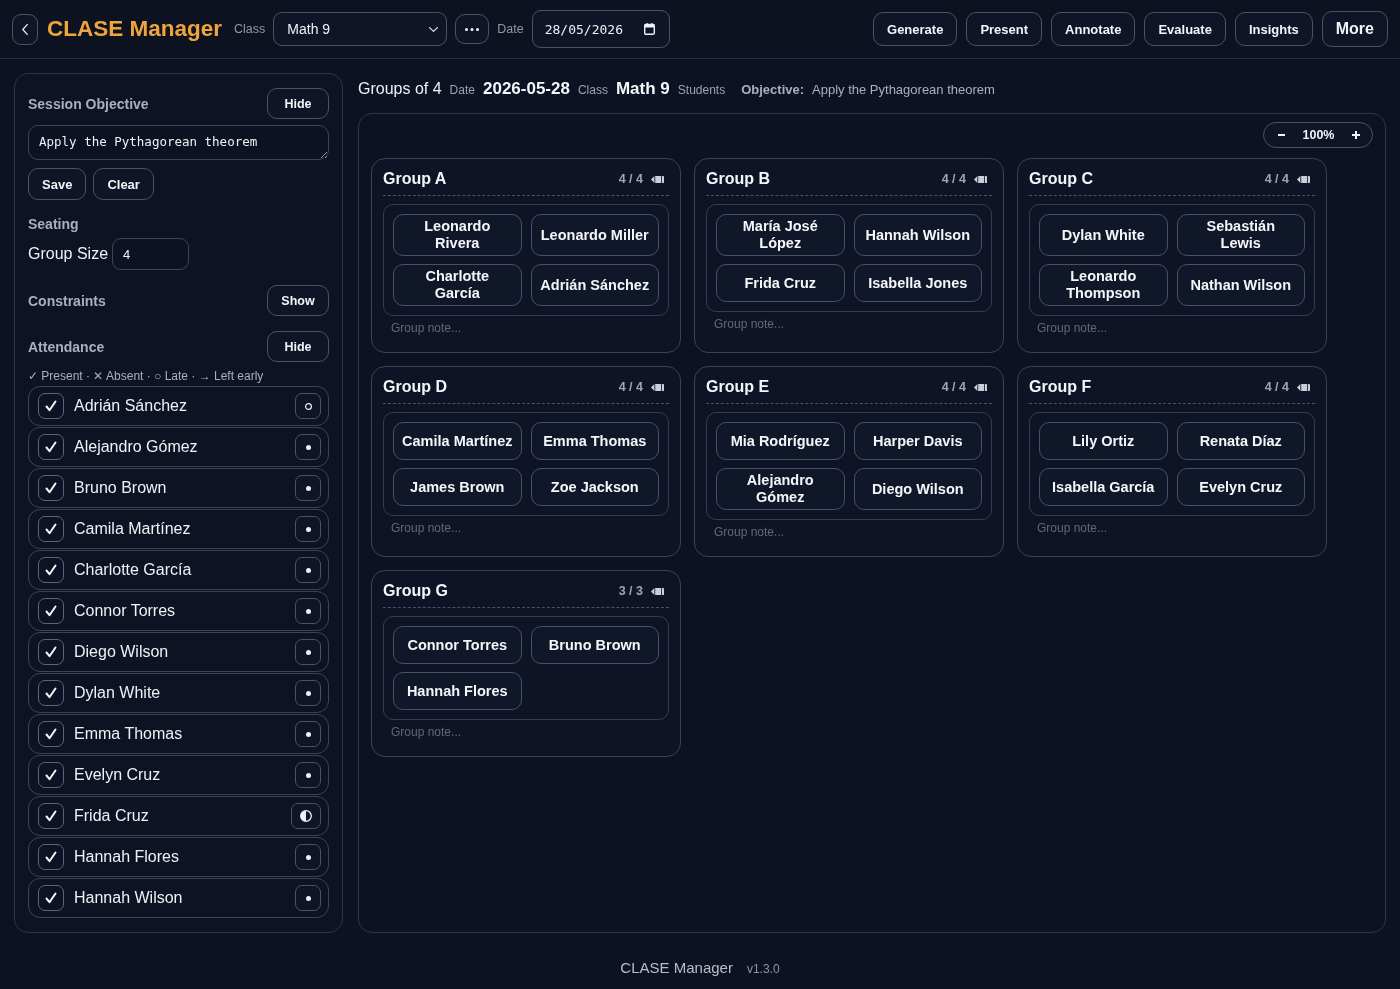 Image resolution: width=1400 pixels, height=989 pixels. Describe the element at coordinates (1004, 29) in the screenshot. I see `toolbar-button: Present` at that location.